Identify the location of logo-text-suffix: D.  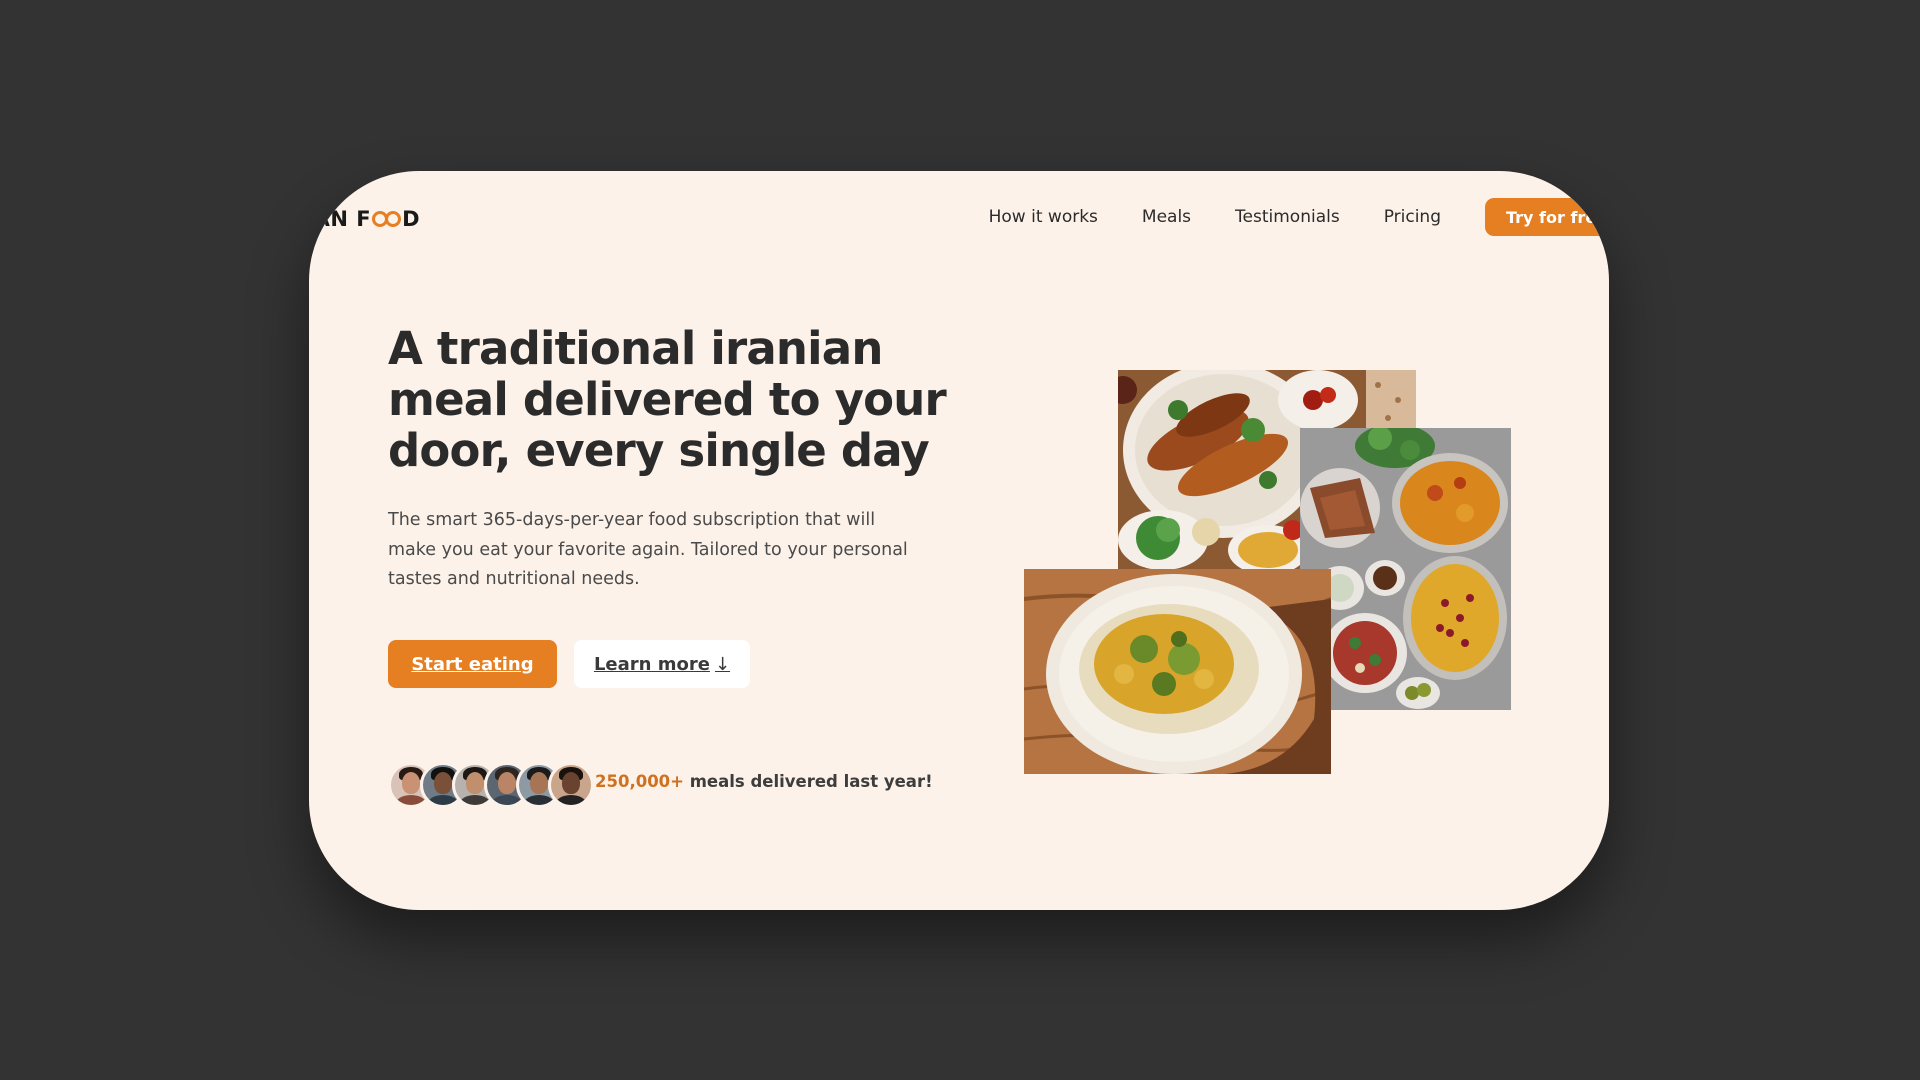
(411, 219).